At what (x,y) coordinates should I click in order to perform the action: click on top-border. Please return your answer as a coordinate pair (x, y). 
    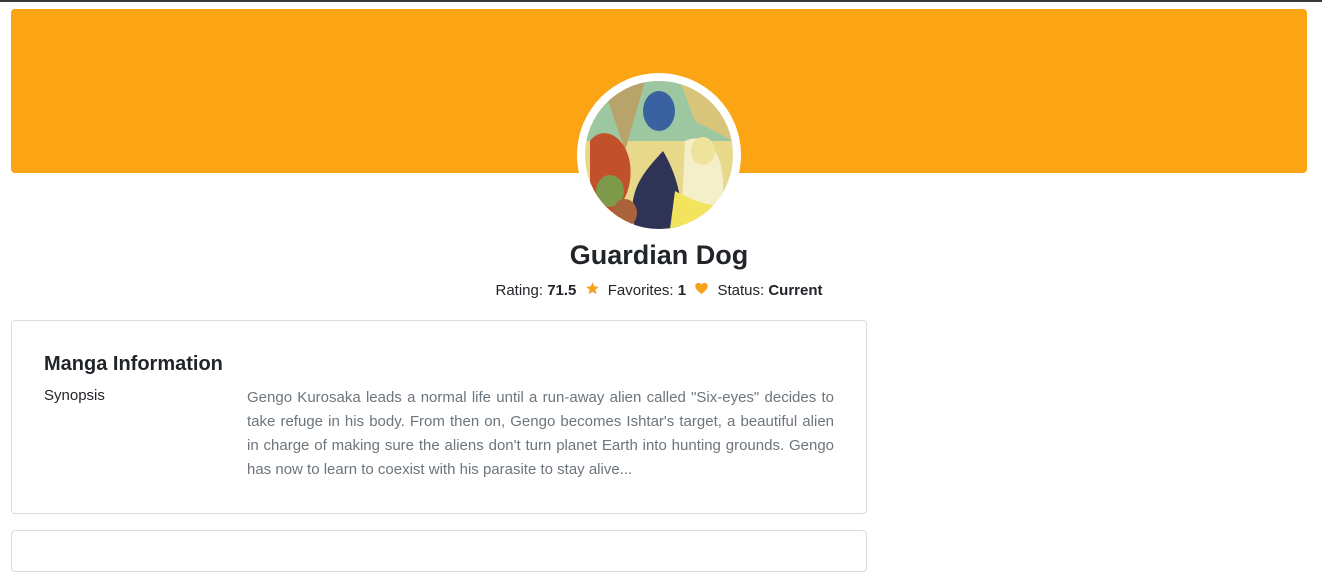
    Looking at the image, I should click on (661, 1).